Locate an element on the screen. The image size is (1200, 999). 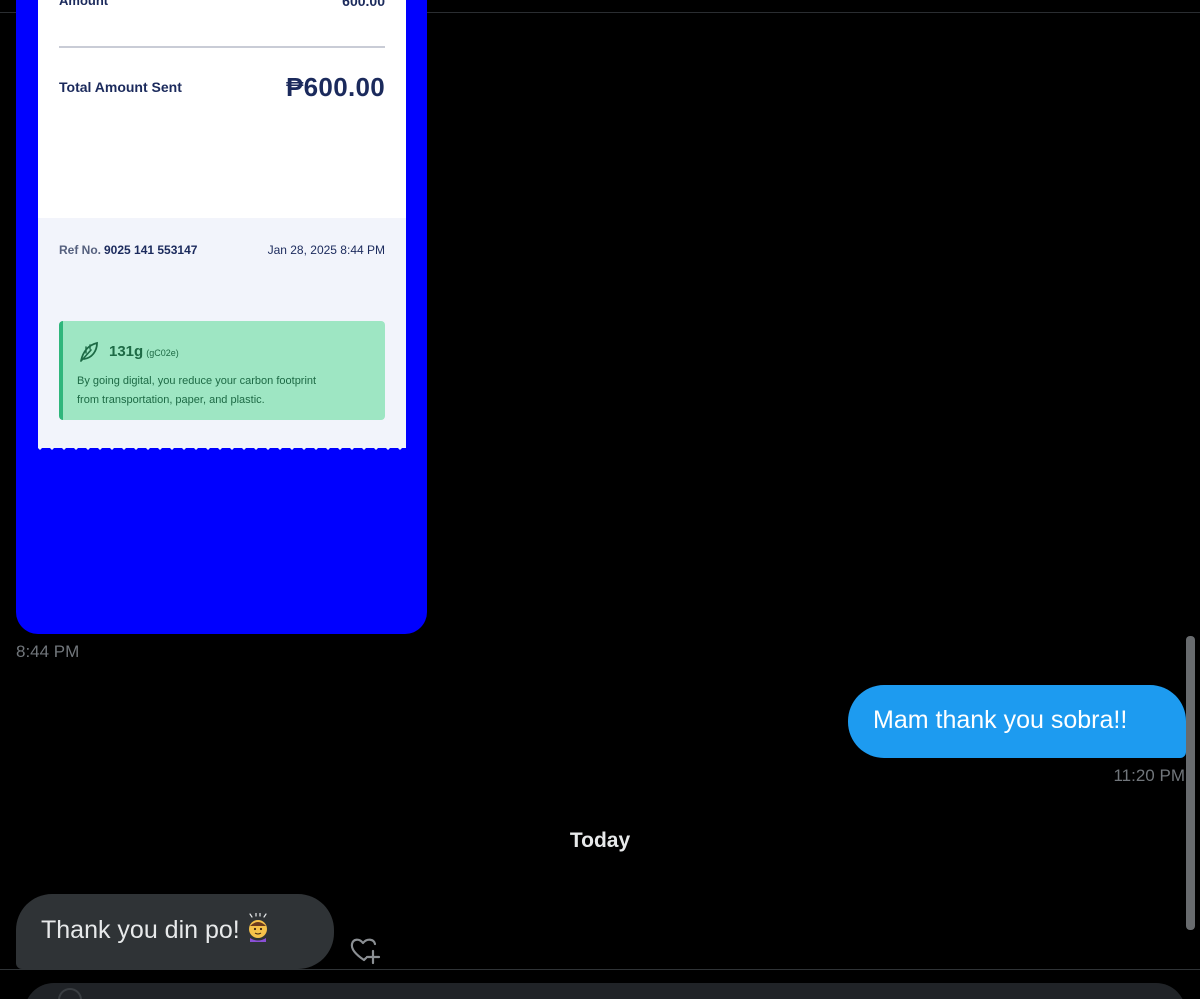
receipt-torn-edge is located at coordinates (222, 446).